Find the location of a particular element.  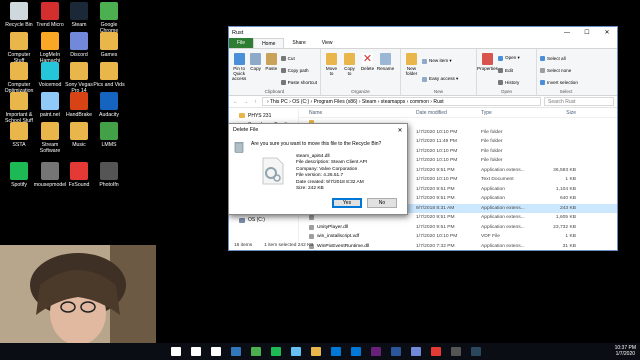

store-icon is located at coordinates (336, 351).